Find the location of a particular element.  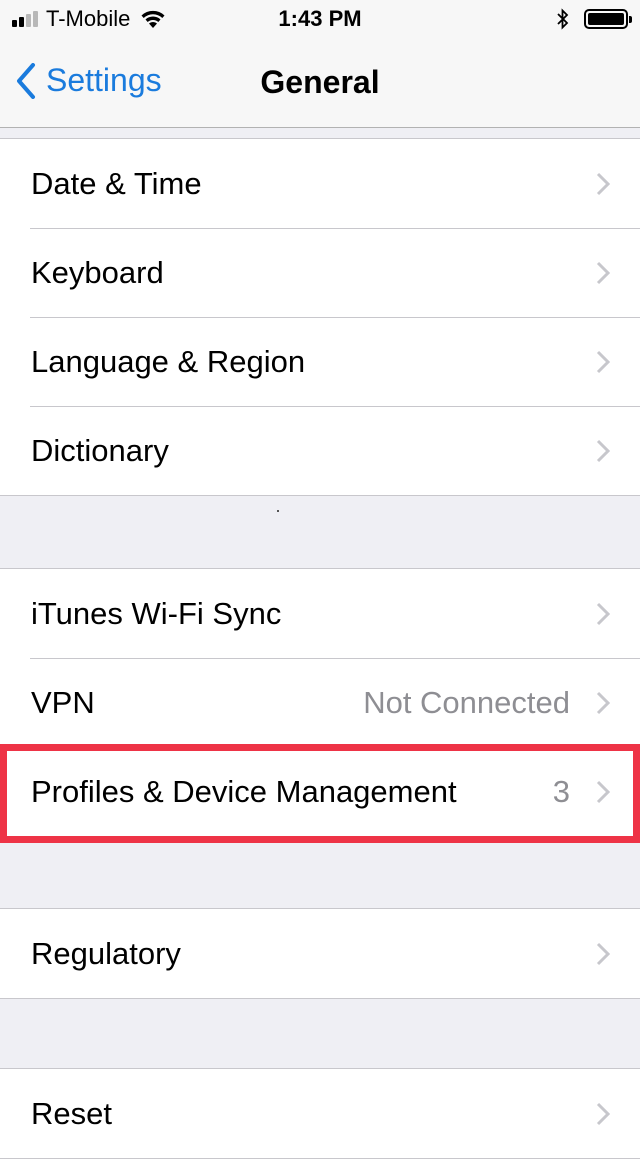

settings-group-4: Reset is located at coordinates (320, 1113).